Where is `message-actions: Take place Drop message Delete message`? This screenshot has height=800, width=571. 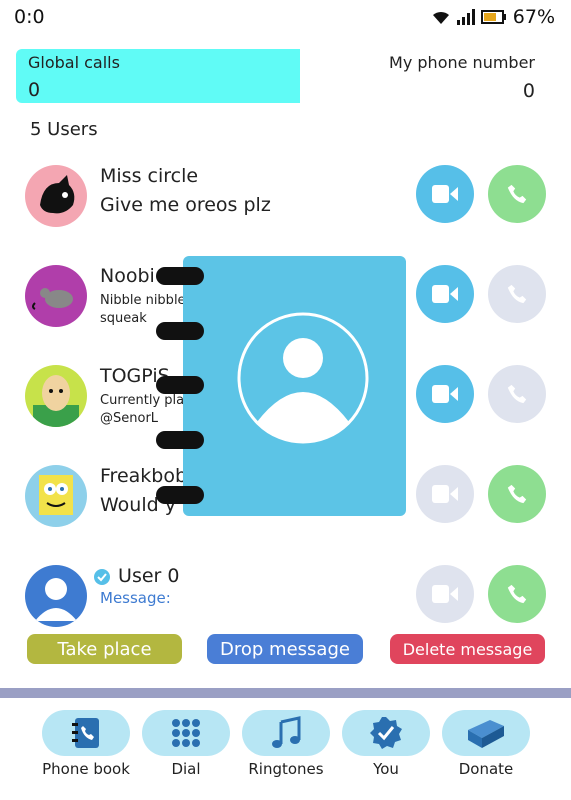 message-actions: Take place Drop message Delete message is located at coordinates (285, 650).